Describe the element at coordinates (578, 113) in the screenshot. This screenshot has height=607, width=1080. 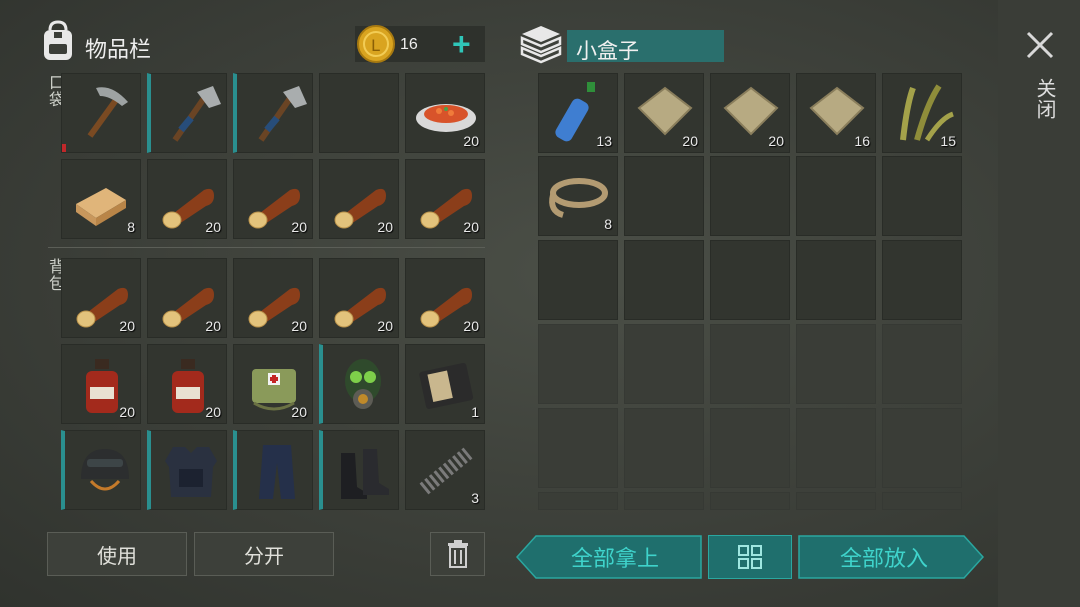
I see `container-slot: 13` at that location.